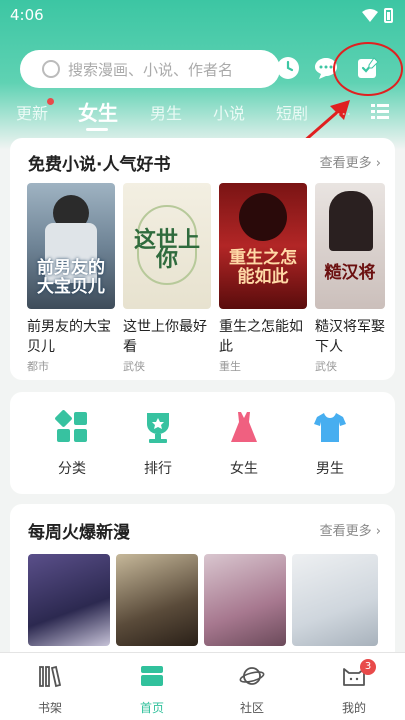 Image resolution: width=405 pixels, height=720 pixels. I want to click on tab-male: 男生, so click(166, 112).